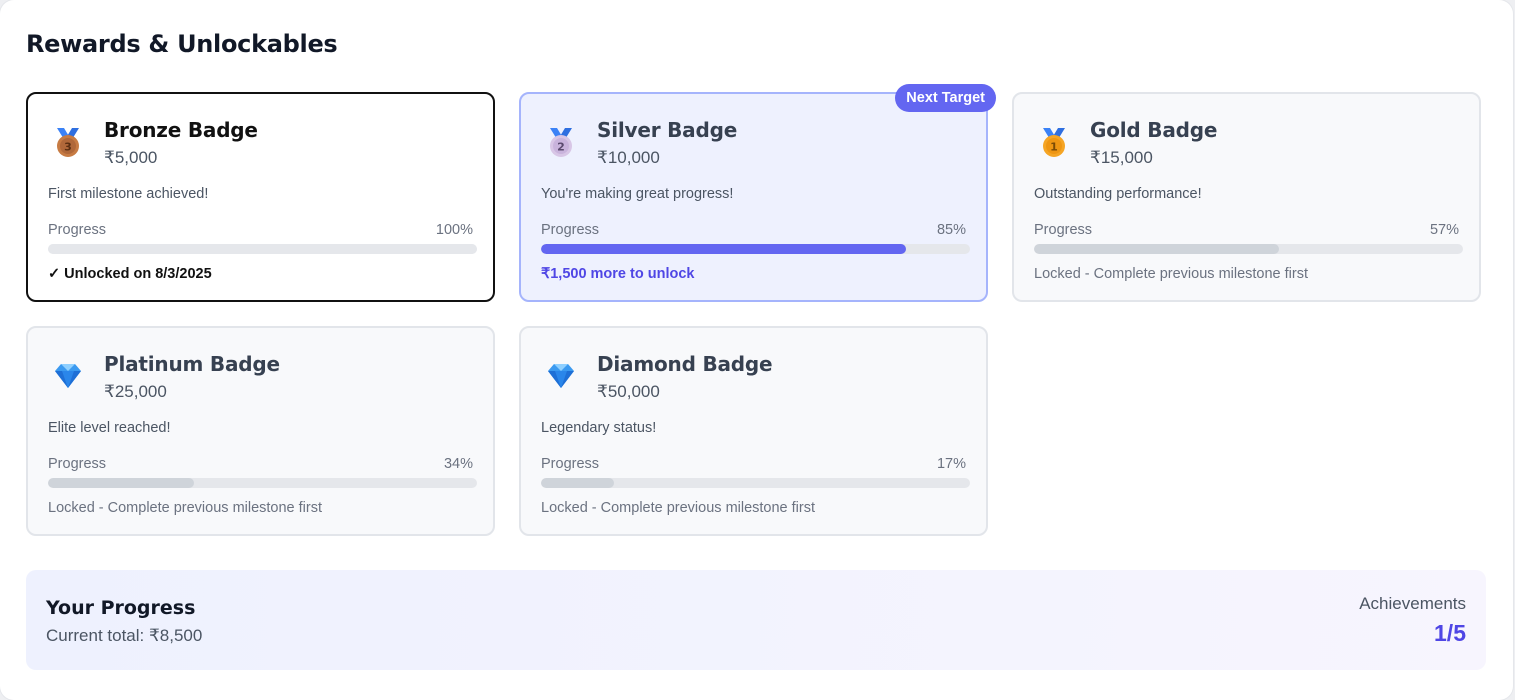  Describe the element at coordinates (951, 464) in the screenshot. I see `progress-value: 17%` at that location.